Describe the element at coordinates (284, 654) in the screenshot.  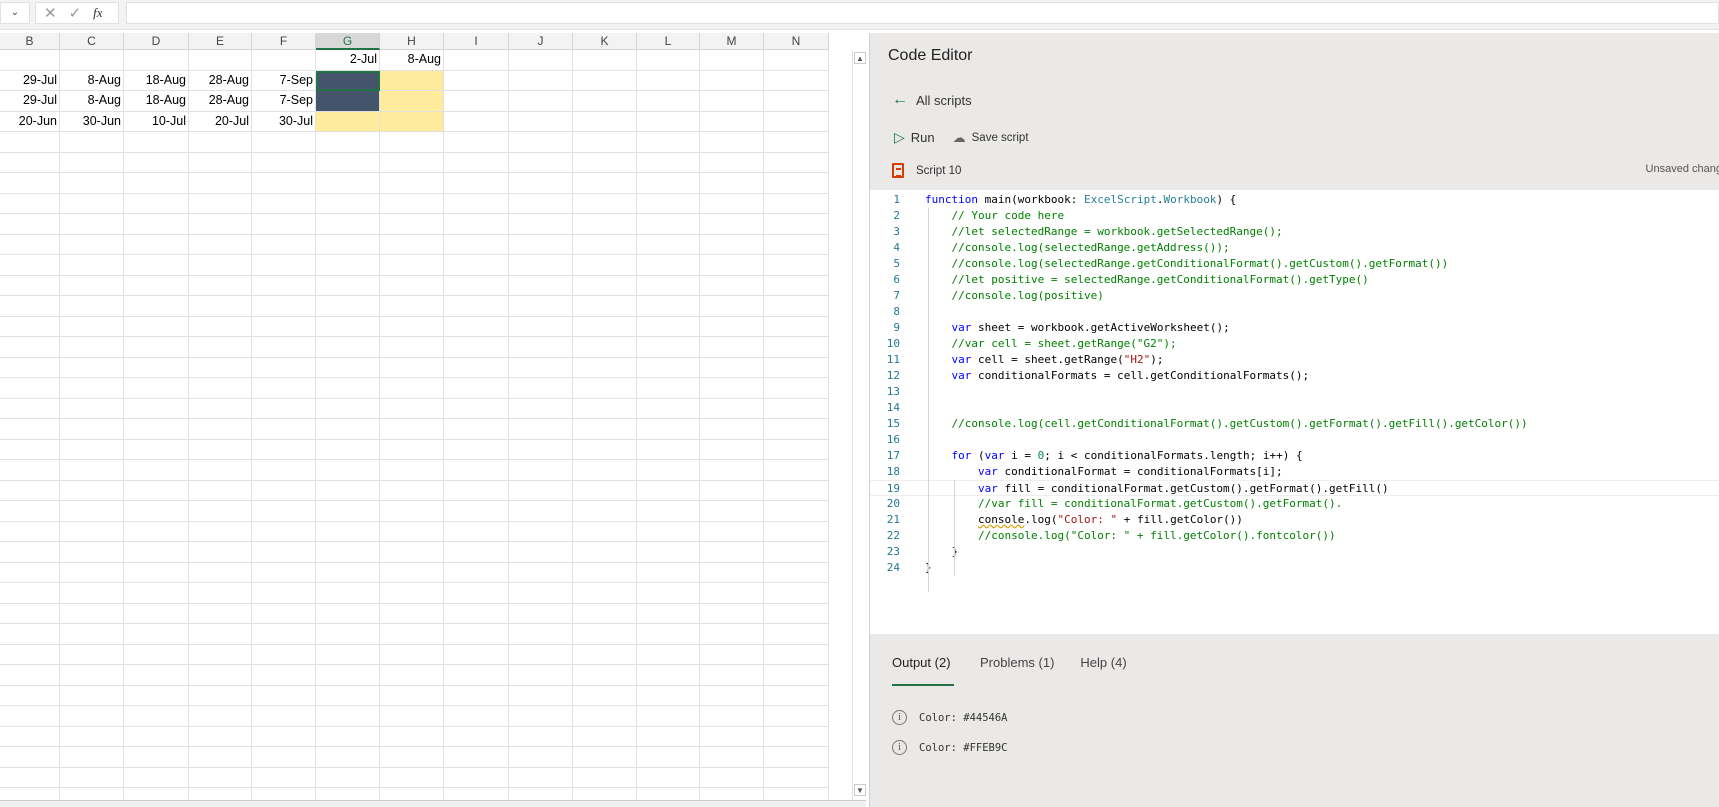
I see `cell-F30` at that location.